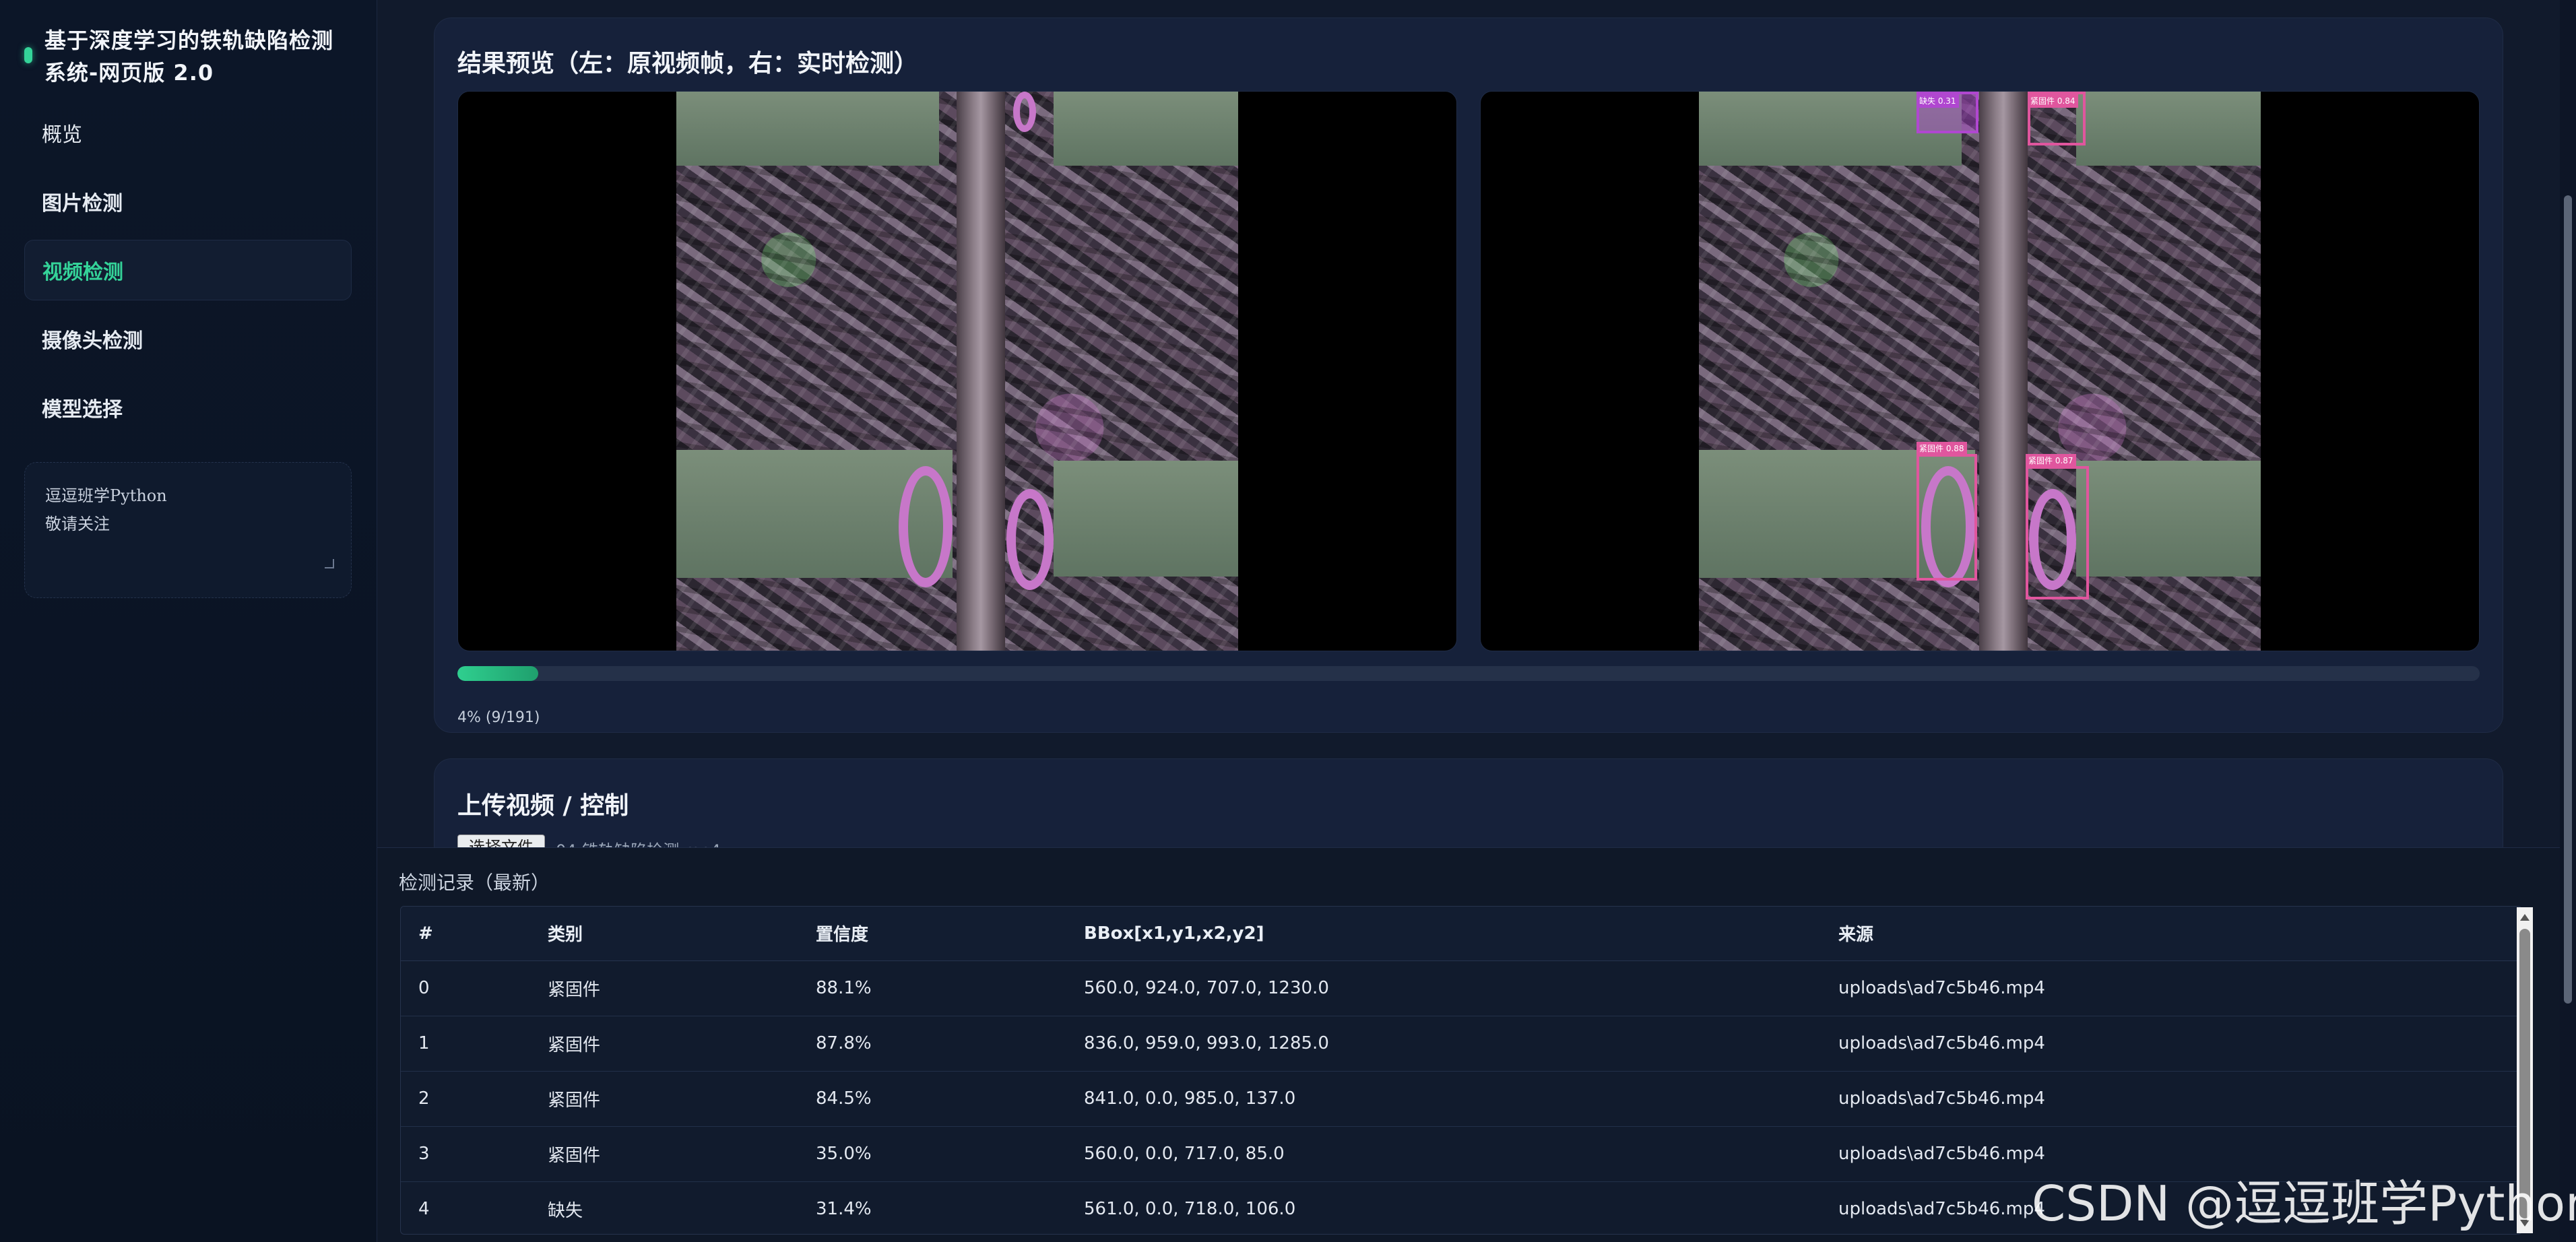 This screenshot has height=1242, width=2576. I want to click on cell-bbox: 560.0, 924.0, 707.0, 1230.0, so click(1444, 988).